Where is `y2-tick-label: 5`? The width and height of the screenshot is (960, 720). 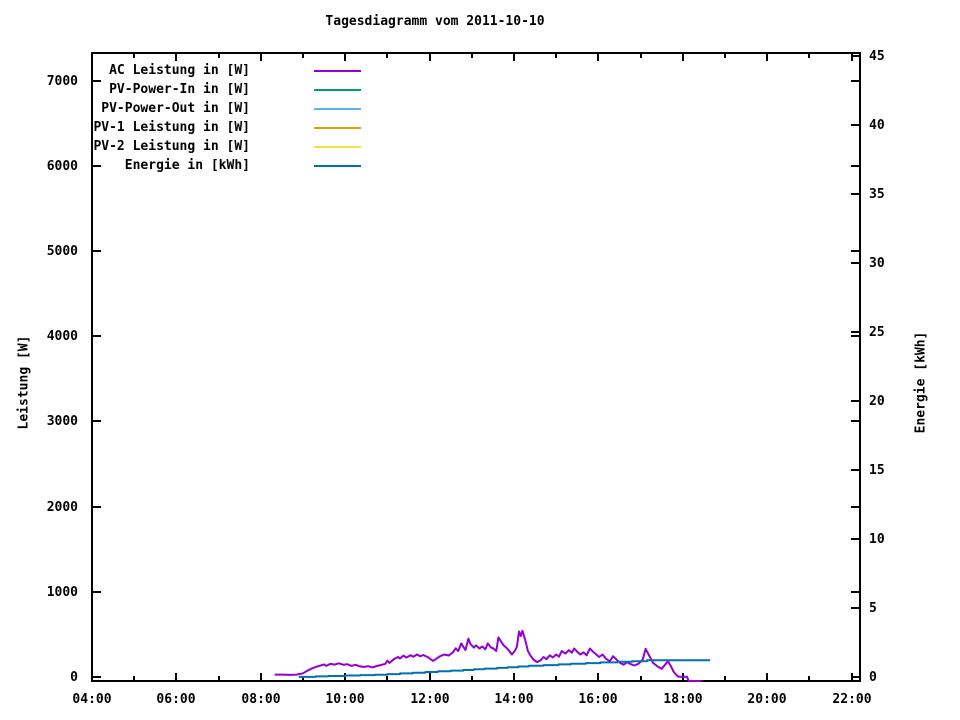 y2-tick-label: 5 is located at coordinates (873, 608).